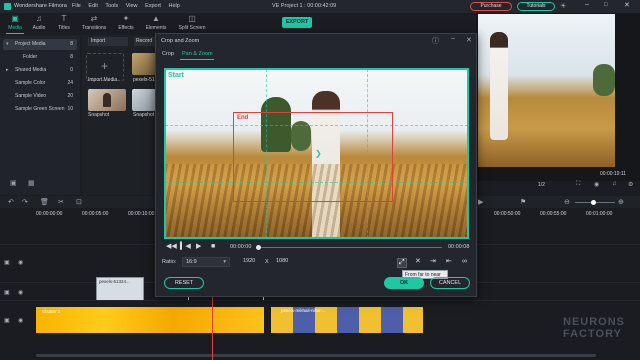 This screenshot has height=360, width=640. What do you see at coordinates (491, 6) in the screenshot?
I see `purchase-button: Purchase` at bounding box center [491, 6].